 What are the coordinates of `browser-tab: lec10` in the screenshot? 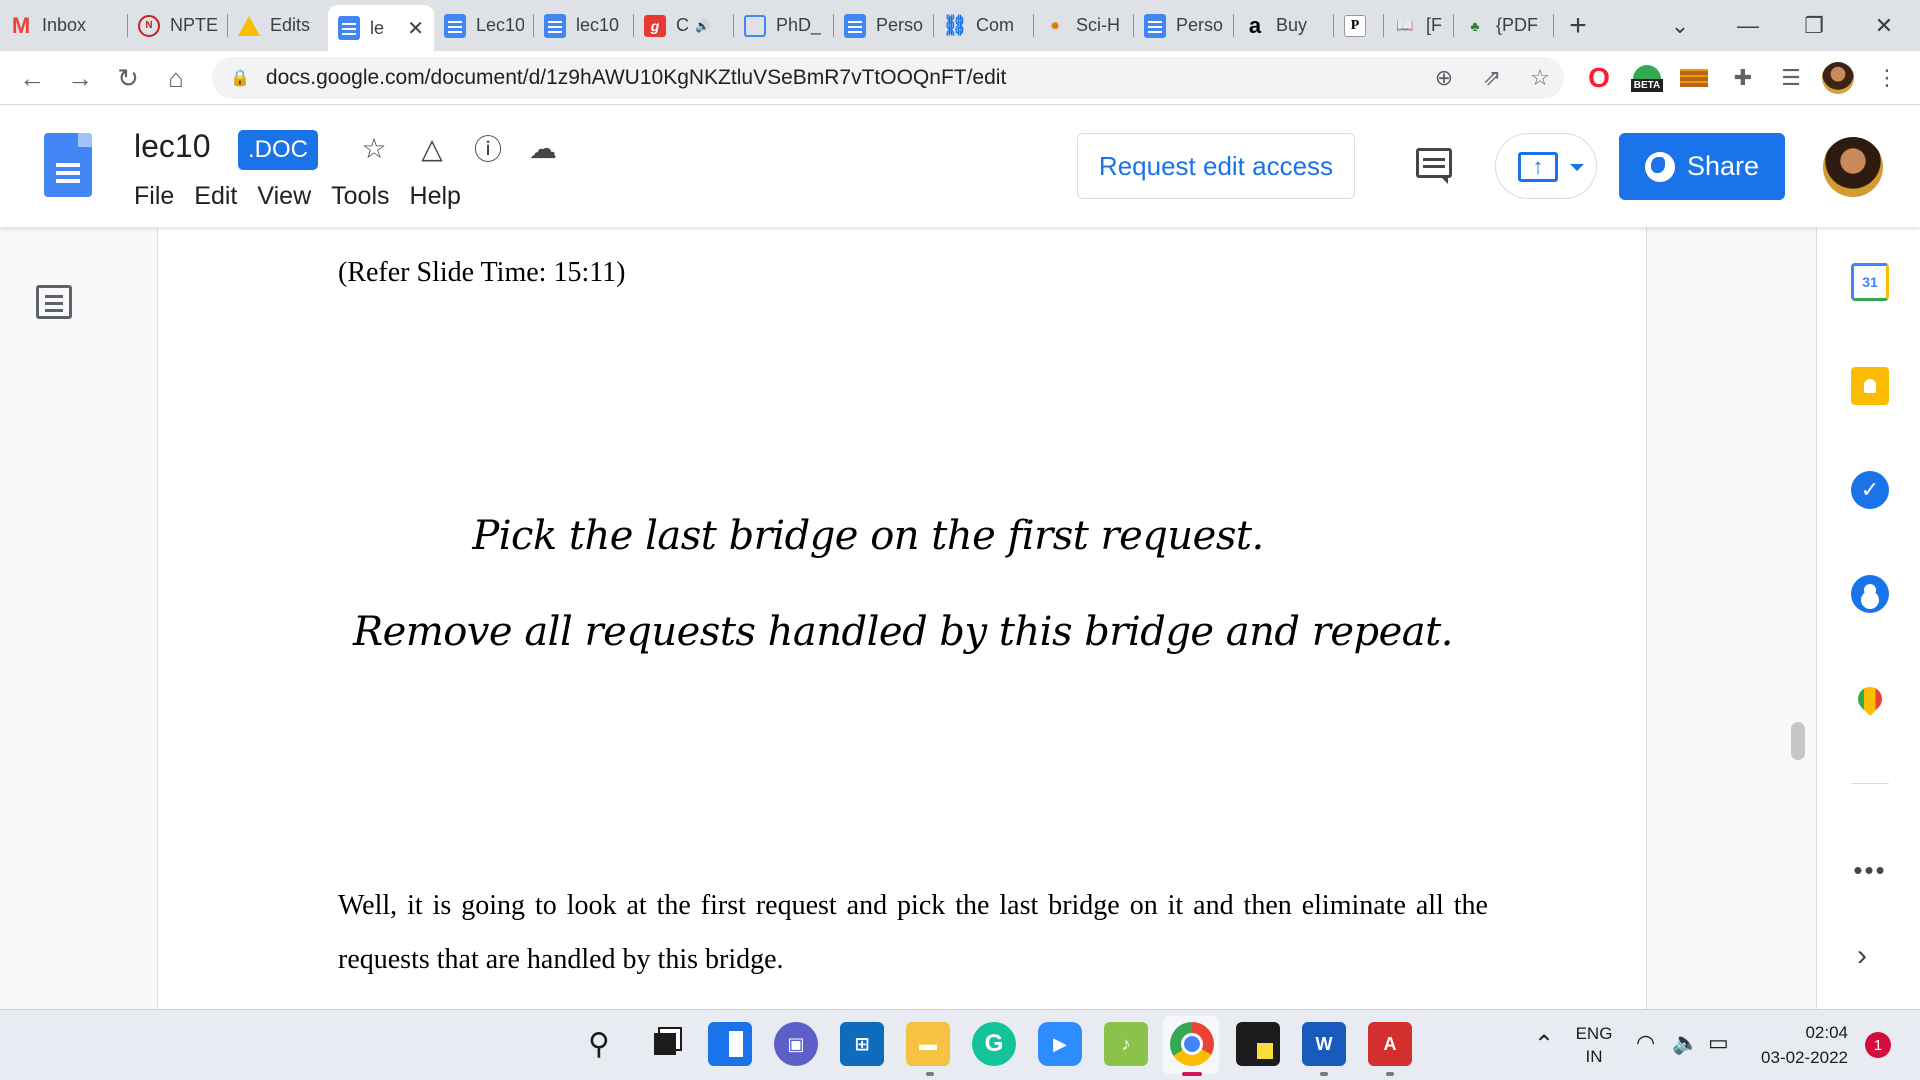 It's located at (584, 25).